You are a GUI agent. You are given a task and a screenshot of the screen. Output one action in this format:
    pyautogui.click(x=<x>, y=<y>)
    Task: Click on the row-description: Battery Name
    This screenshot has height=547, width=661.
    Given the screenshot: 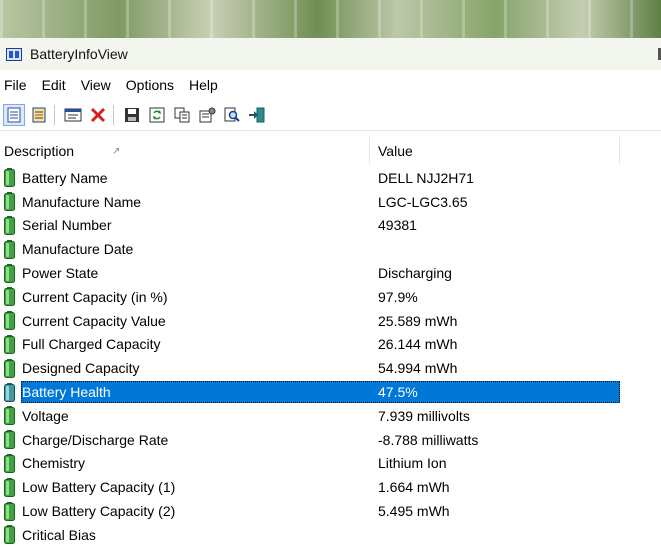 What is the action you would take?
    pyautogui.click(x=65, y=177)
    